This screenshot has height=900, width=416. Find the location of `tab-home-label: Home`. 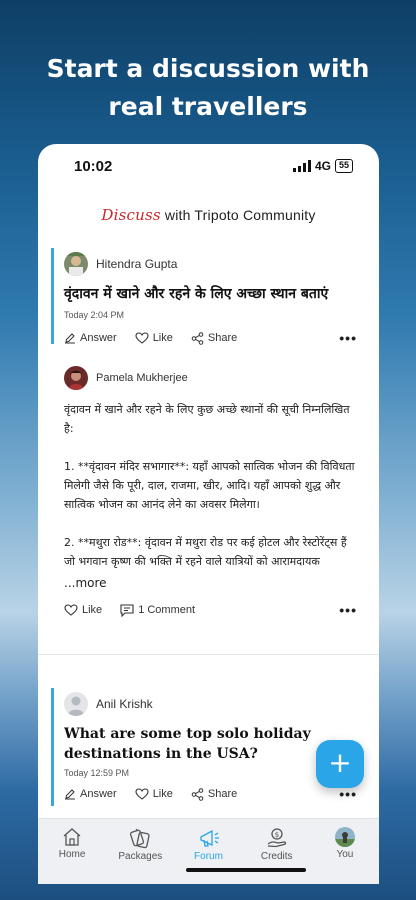

tab-home-label: Home is located at coordinates (72, 854).